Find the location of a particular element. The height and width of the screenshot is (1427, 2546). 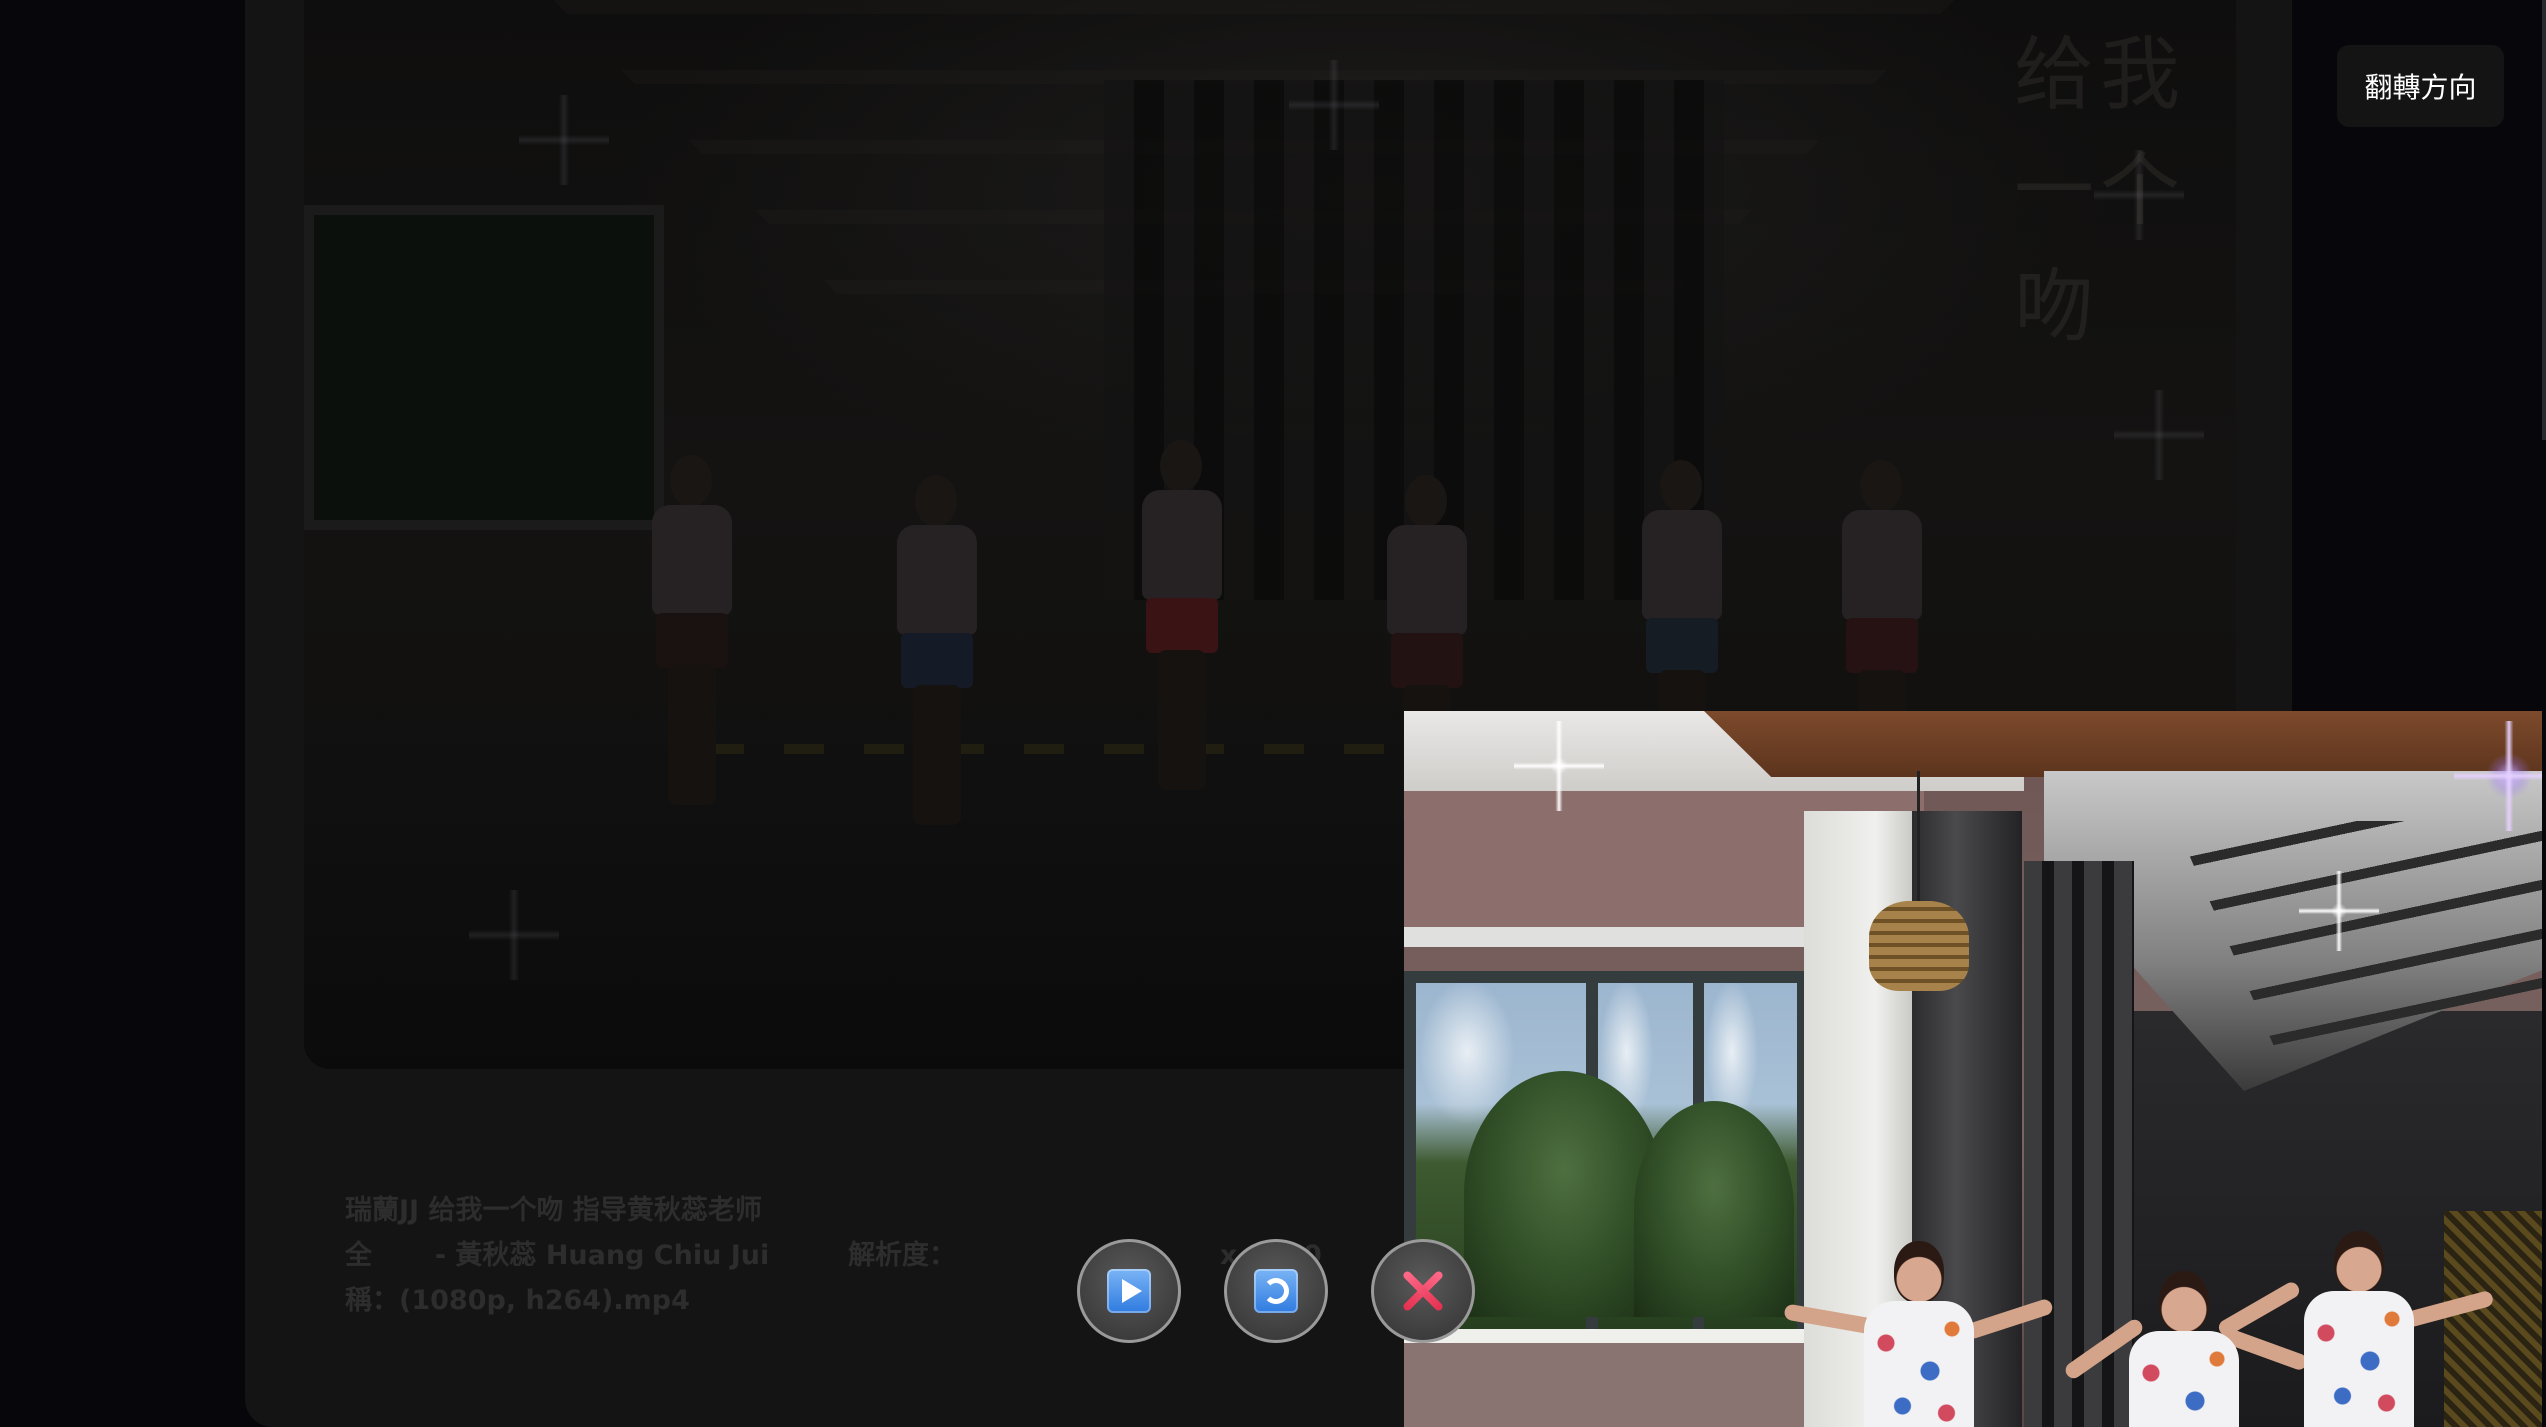

video-title-overlay: 给我一个吻 is located at coordinates (2100, 190).